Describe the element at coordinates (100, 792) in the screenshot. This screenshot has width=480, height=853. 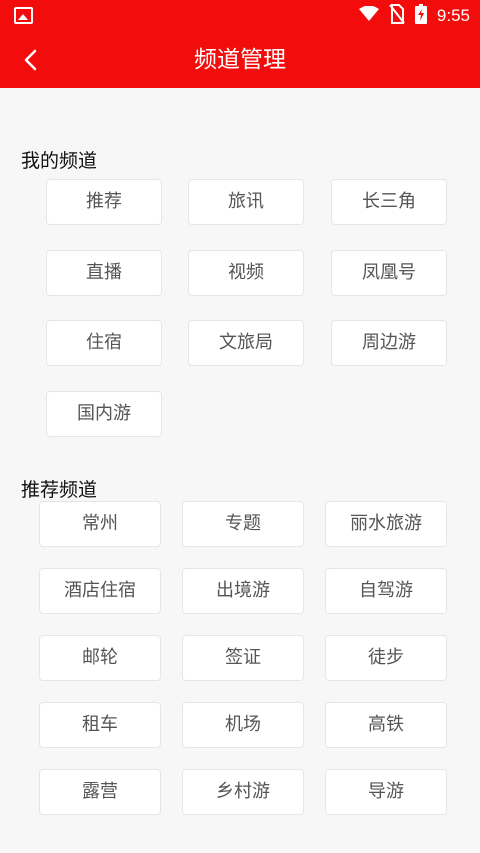
I see `recommended-channel-chip: 露营` at that location.